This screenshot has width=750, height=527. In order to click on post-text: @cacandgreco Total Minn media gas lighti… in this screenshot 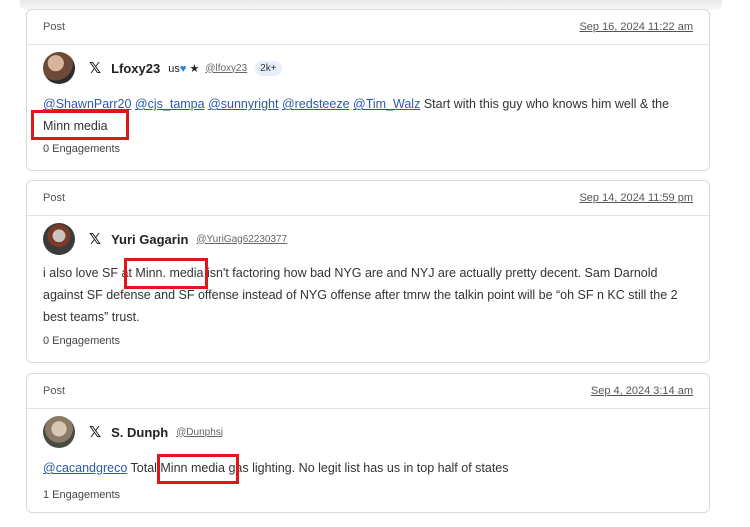, I will do `click(368, 468)`.